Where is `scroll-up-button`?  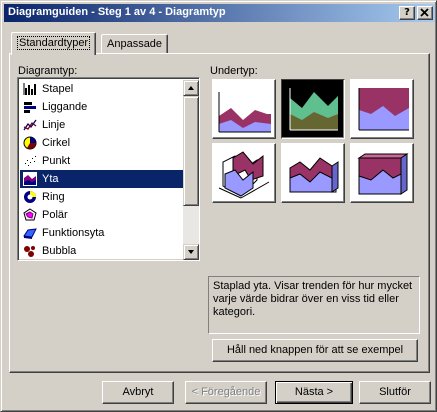 scroll-up-button is located at coordinates (191, 88).